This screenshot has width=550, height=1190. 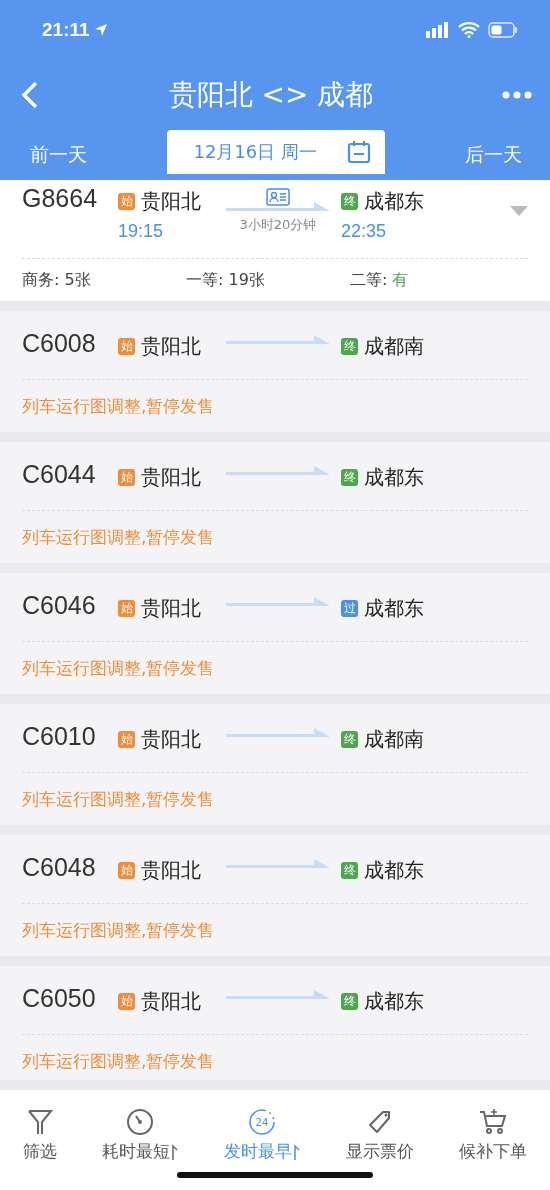 What do you see at coordinates (469, 30) in the screenshot?
I see `wifi-icon` at bounding box center [469, 30].